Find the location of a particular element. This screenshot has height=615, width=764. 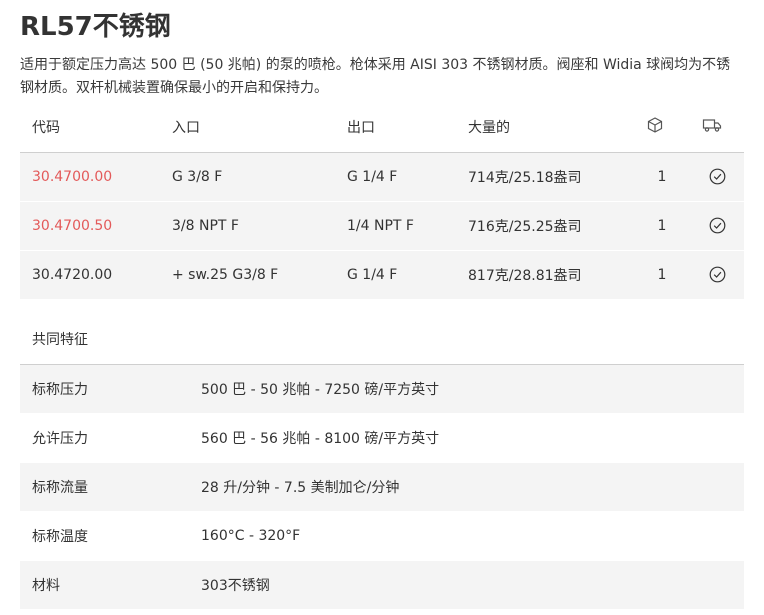

feature-value: 160°C - 320°F is located at coordinates (466, 536).